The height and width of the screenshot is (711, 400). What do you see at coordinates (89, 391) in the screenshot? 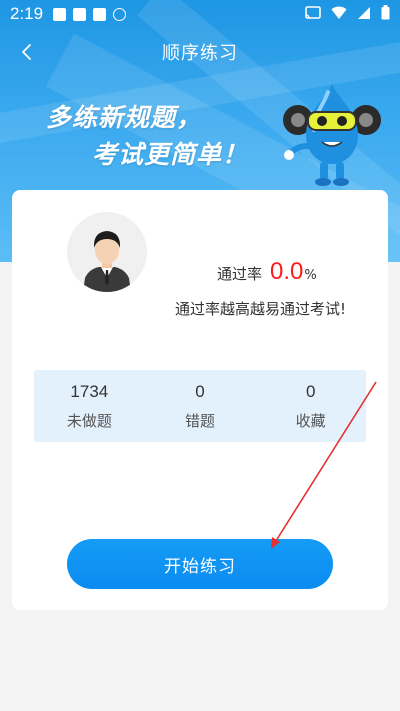
I see `stat-undone-value: 1734` at bounding box center [89, 391].